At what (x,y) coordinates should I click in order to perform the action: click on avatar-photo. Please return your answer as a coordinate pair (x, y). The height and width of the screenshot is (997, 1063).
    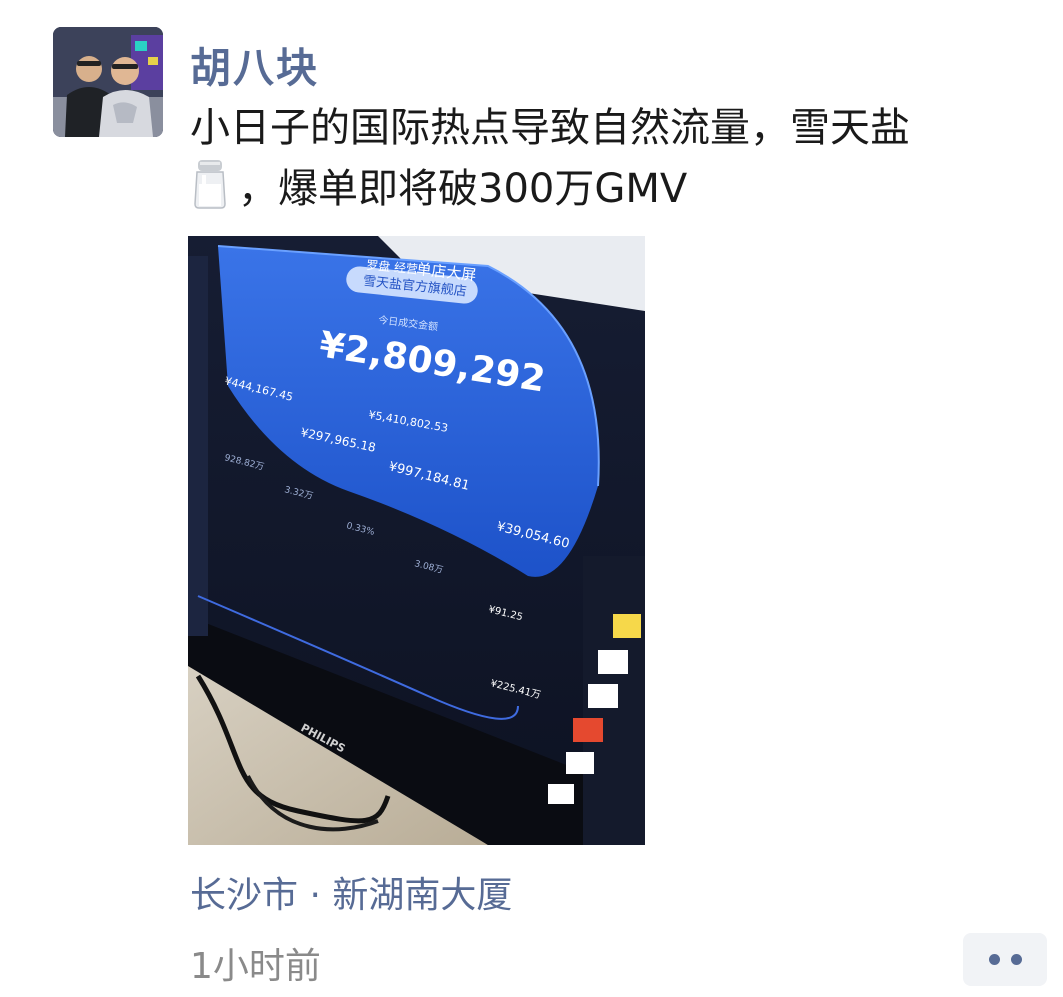
    Looking at the image, I should click on (108, 82).